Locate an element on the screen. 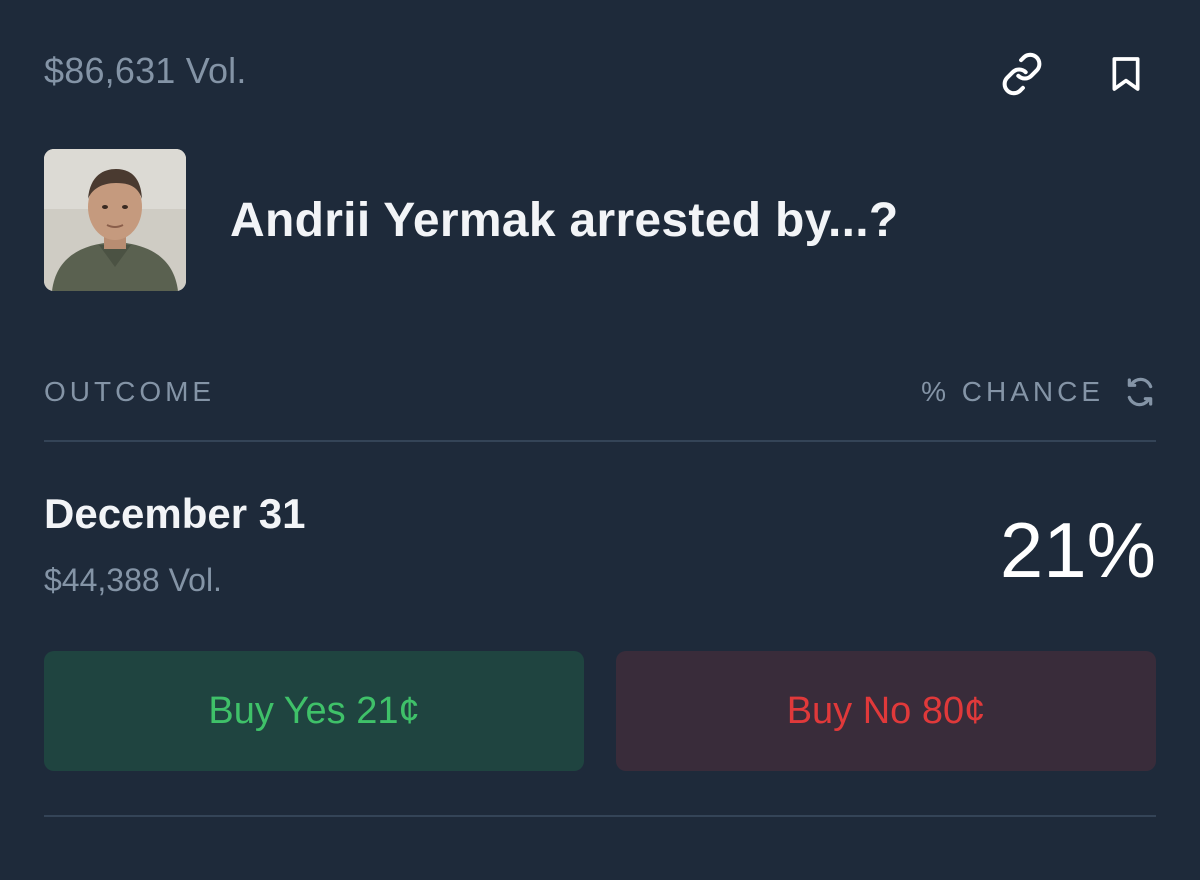  header-divider is located at coordinates (600, 441).